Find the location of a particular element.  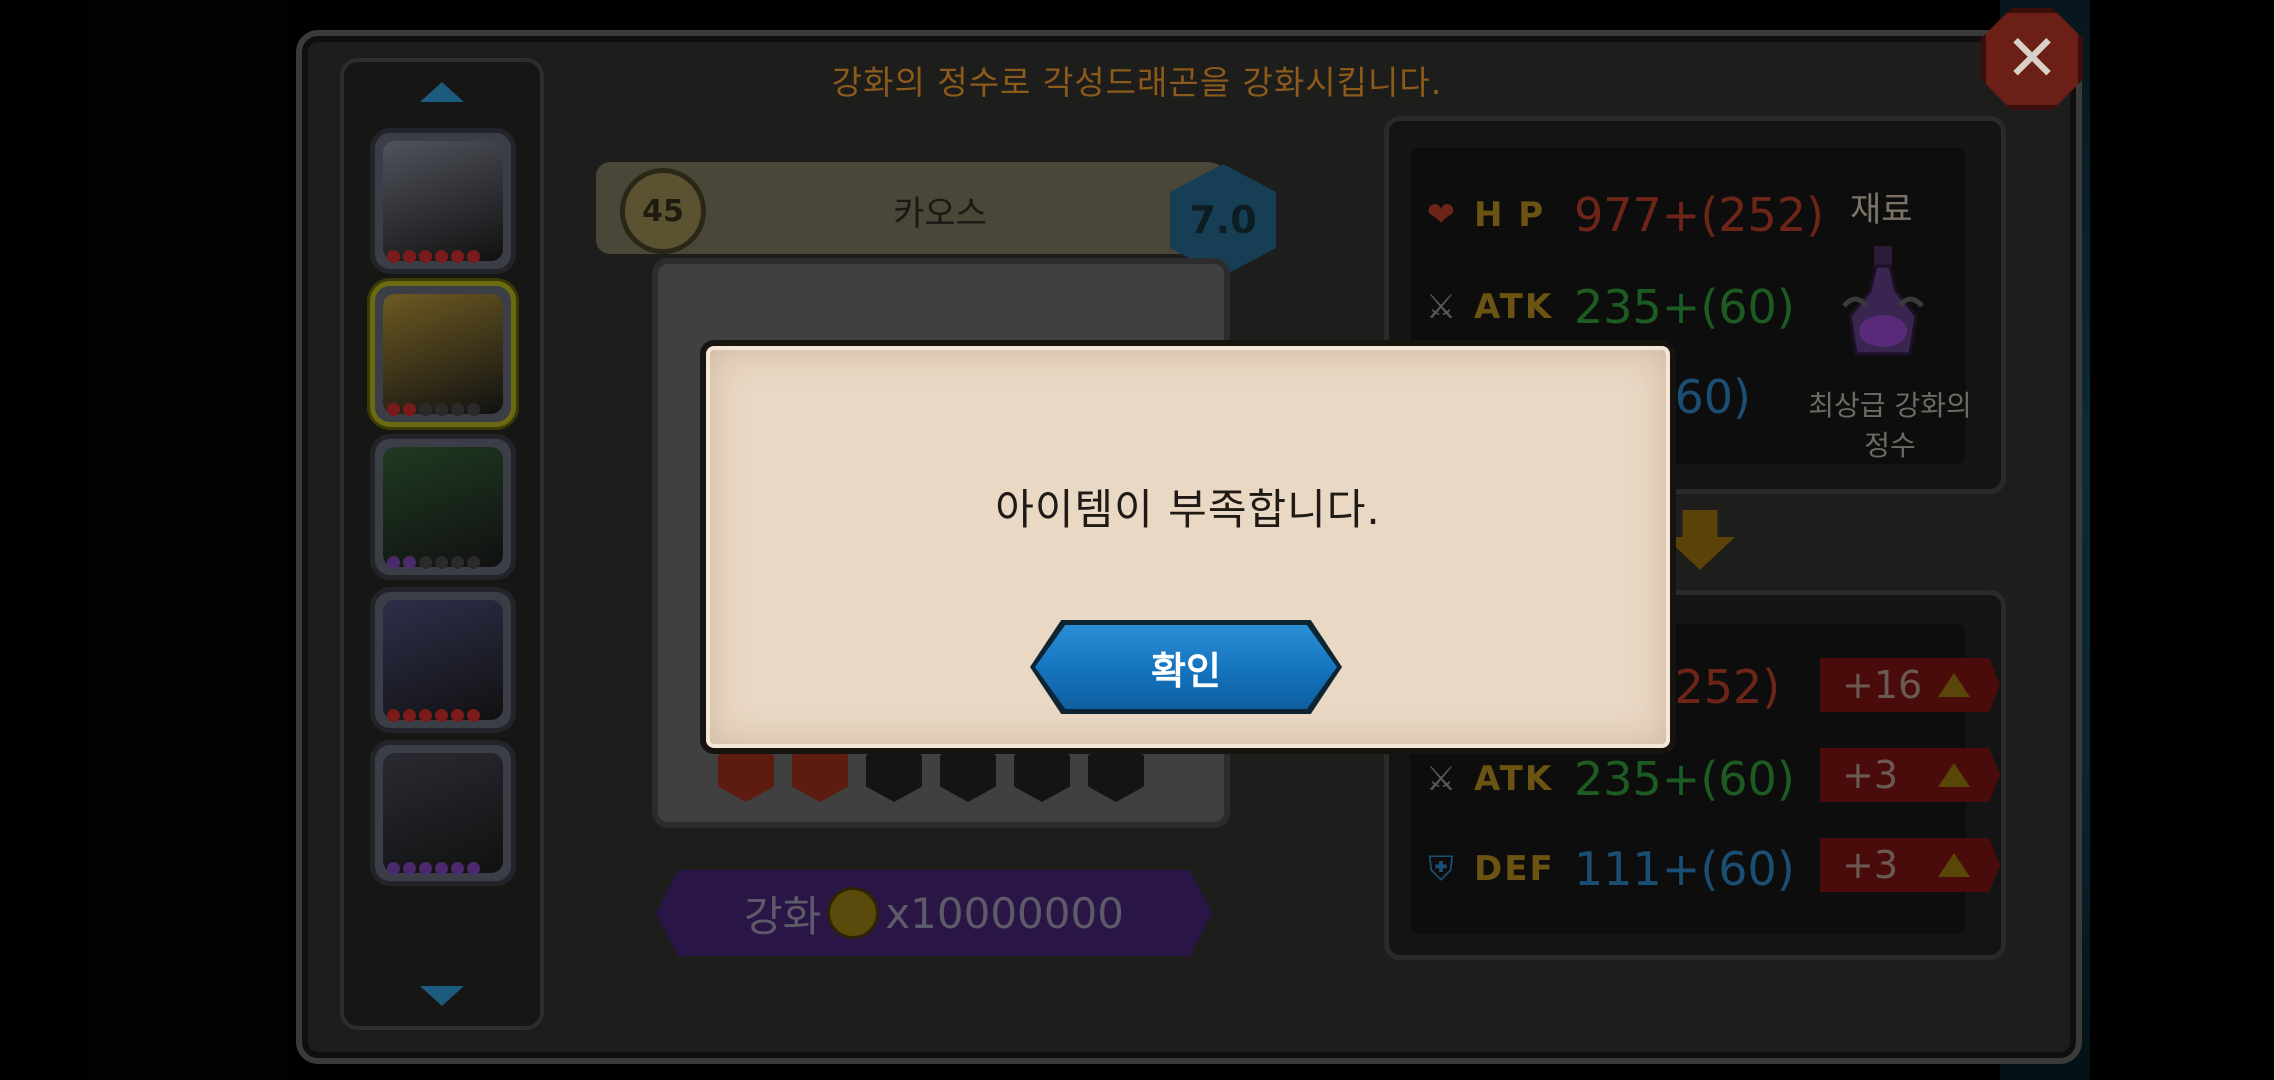

enhance-essence-potion-icon is located at coordinates (1883, 301).